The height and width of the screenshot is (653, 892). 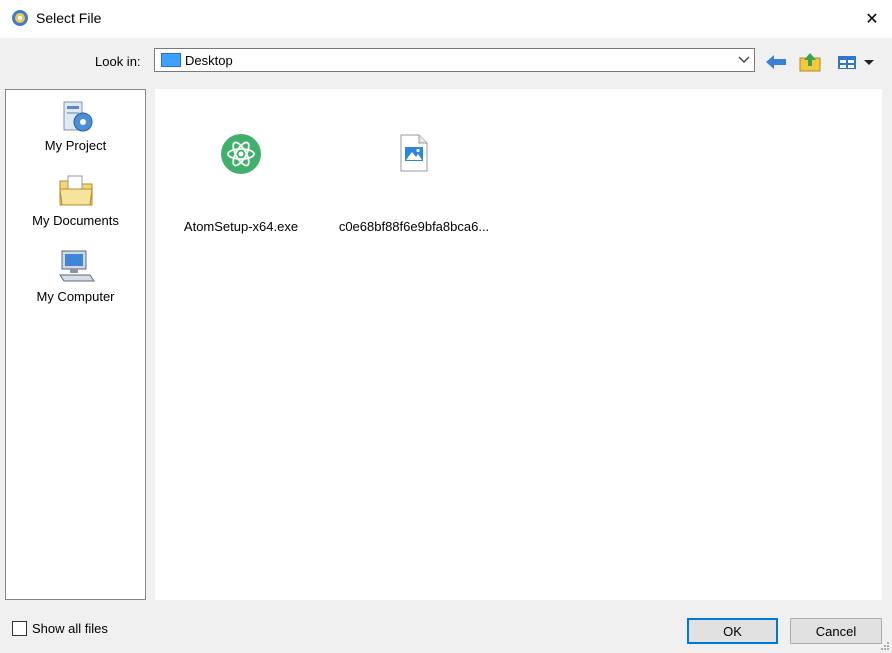 What do you see at coordinates (20, 18) in the screenshot?
I see `app-disc-icon` at bounding box center [20, 18].